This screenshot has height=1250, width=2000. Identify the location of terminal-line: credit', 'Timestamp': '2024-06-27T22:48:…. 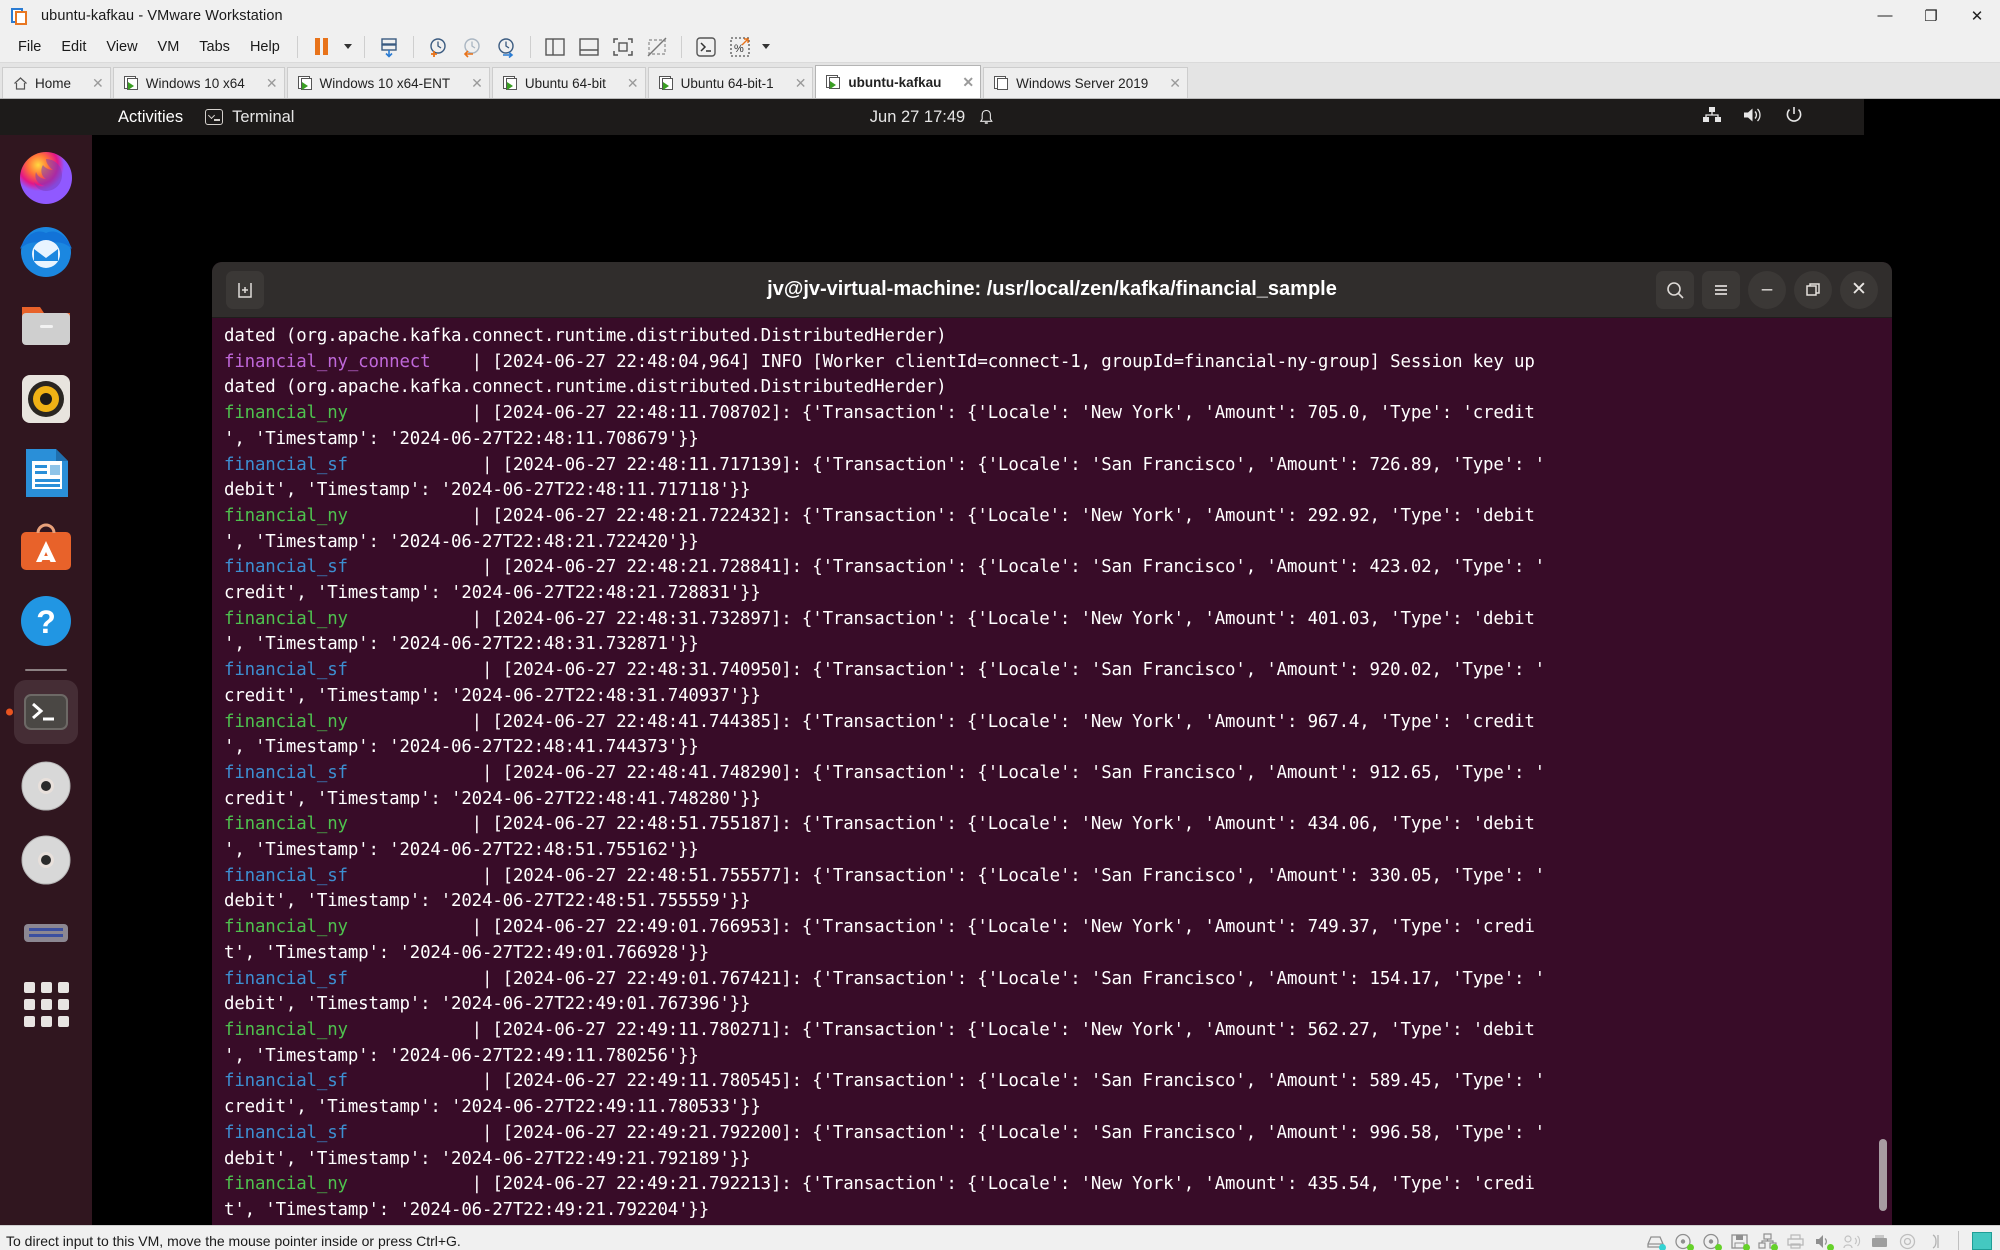
(492, 593).